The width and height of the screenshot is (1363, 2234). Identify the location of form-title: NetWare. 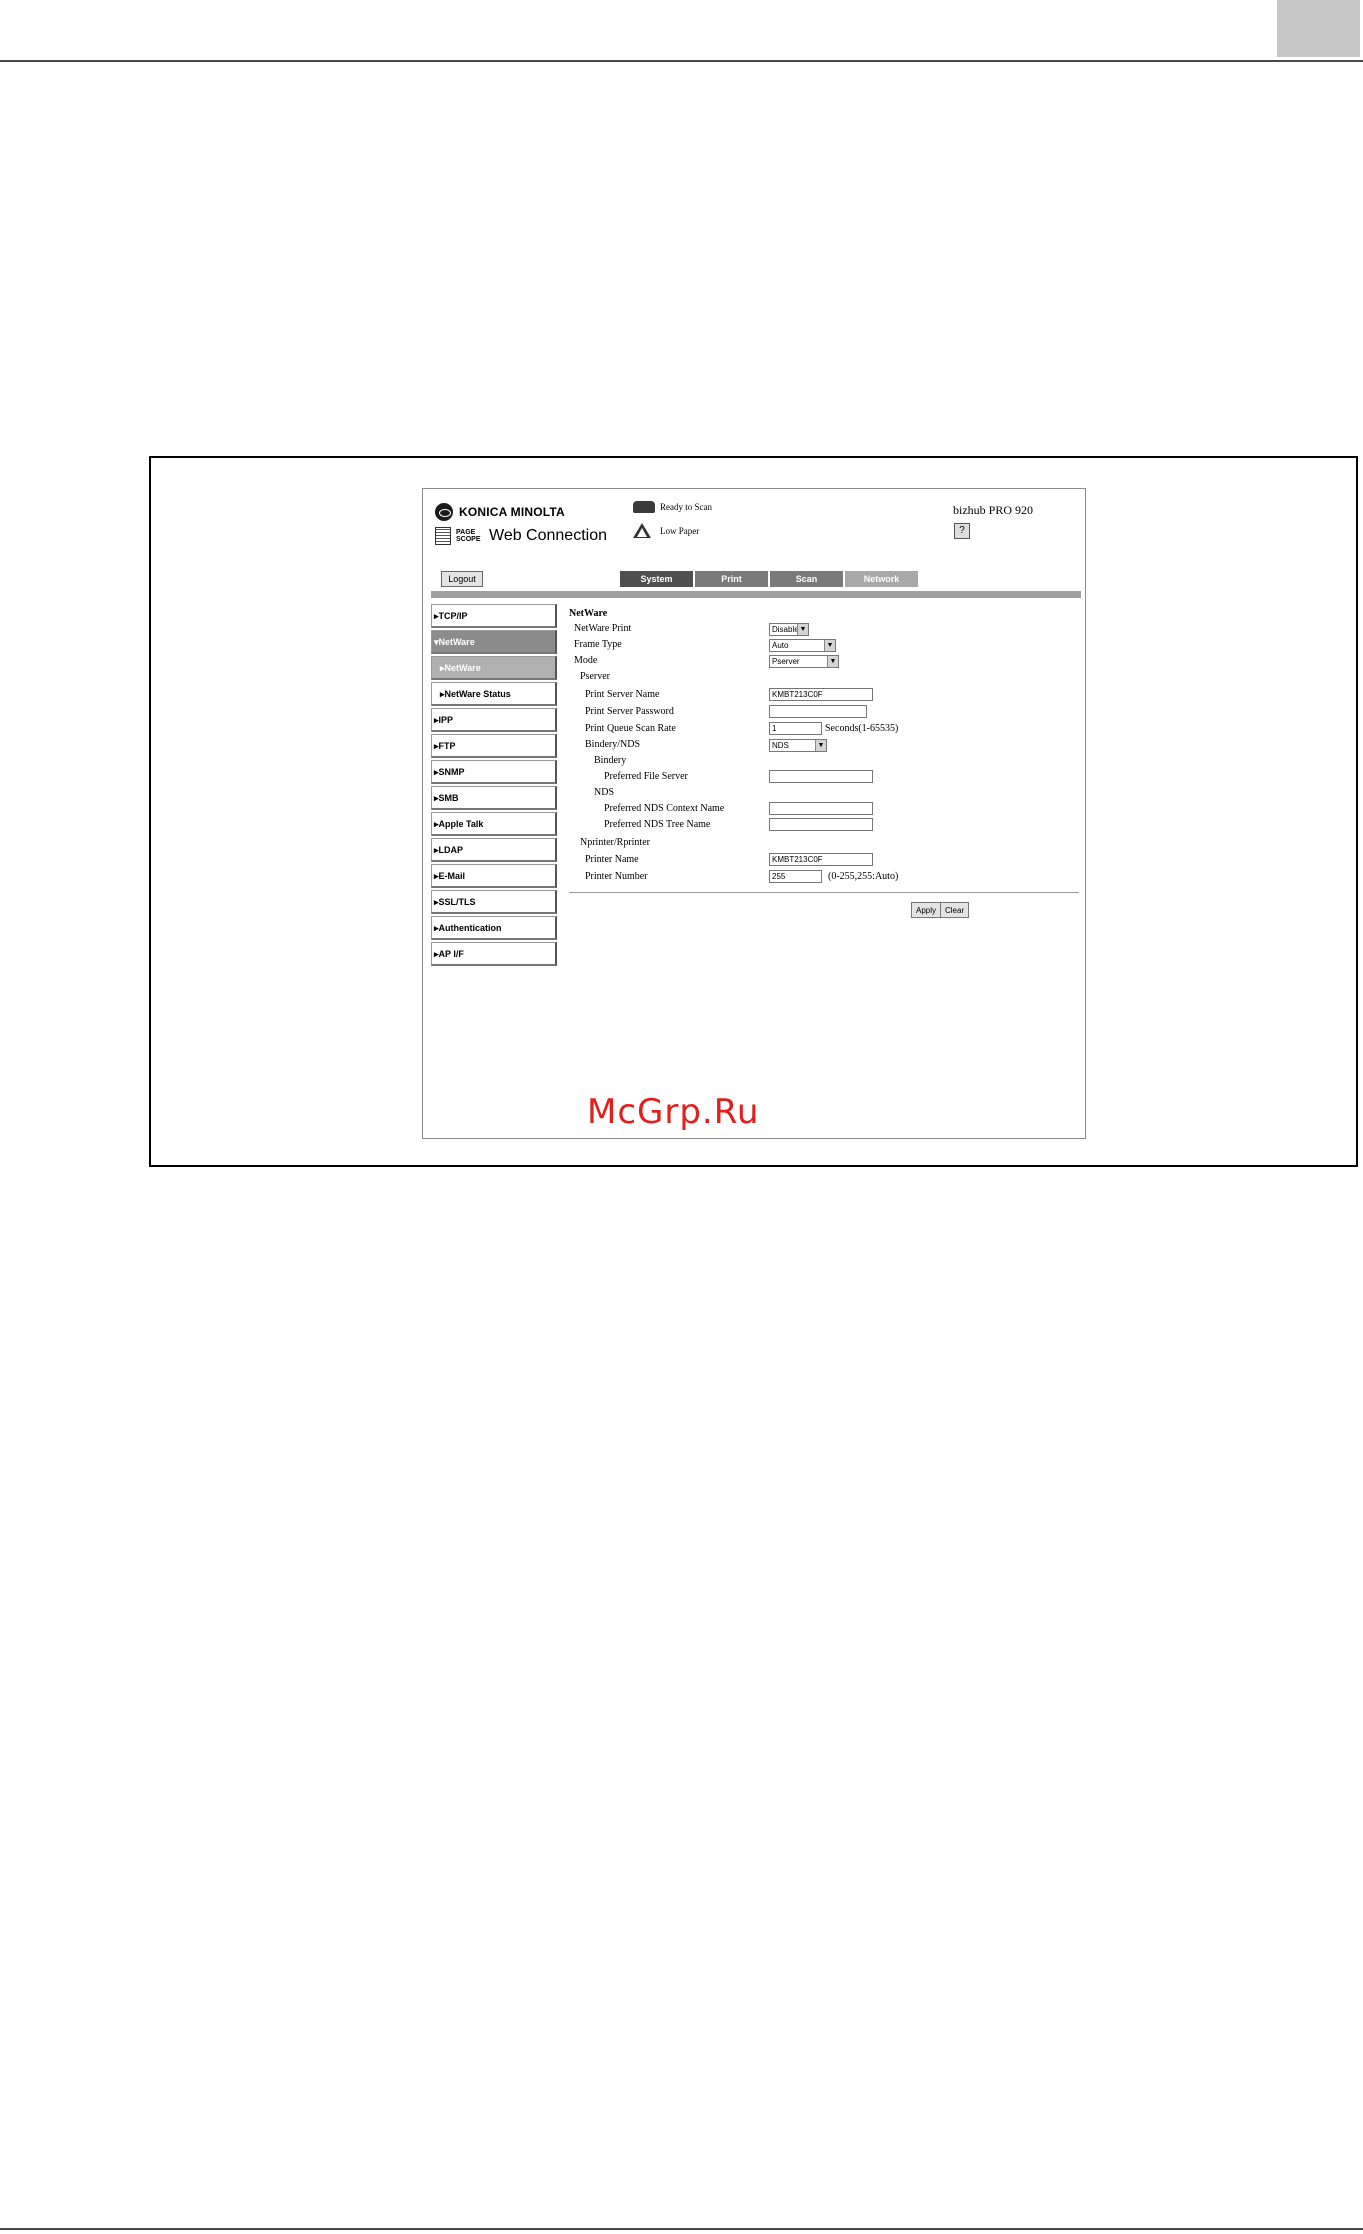
(588, 613).